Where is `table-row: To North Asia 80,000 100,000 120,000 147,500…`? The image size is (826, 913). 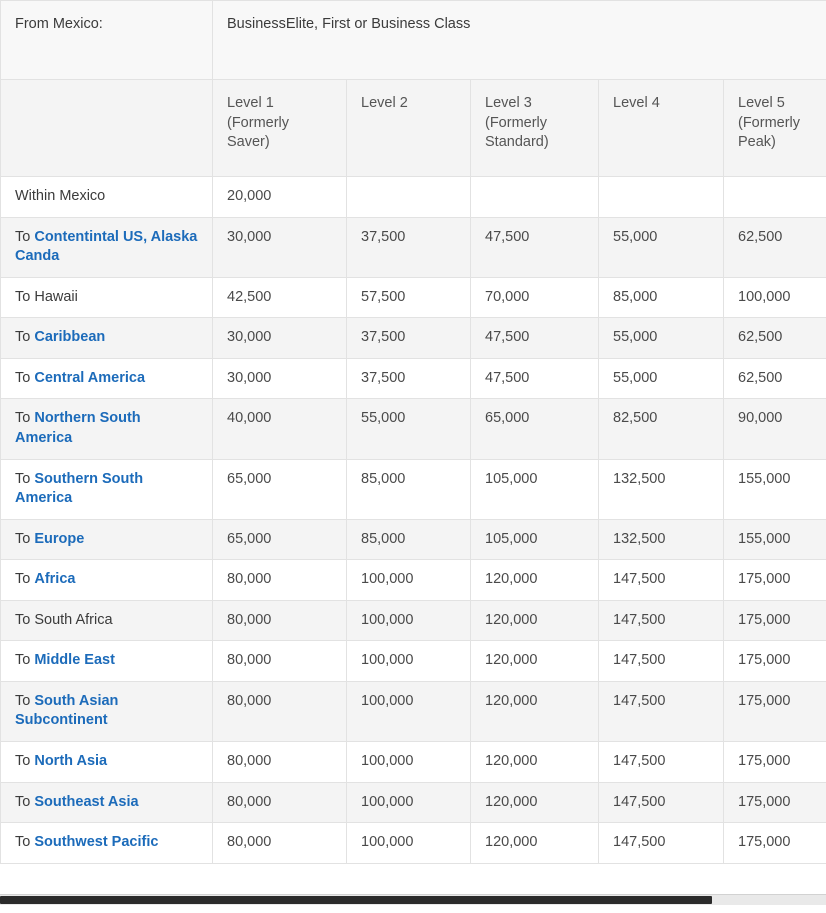
table-row: To North Asia 80,000 100,000 120,000 147,500… is located at coordinates (413, 762).